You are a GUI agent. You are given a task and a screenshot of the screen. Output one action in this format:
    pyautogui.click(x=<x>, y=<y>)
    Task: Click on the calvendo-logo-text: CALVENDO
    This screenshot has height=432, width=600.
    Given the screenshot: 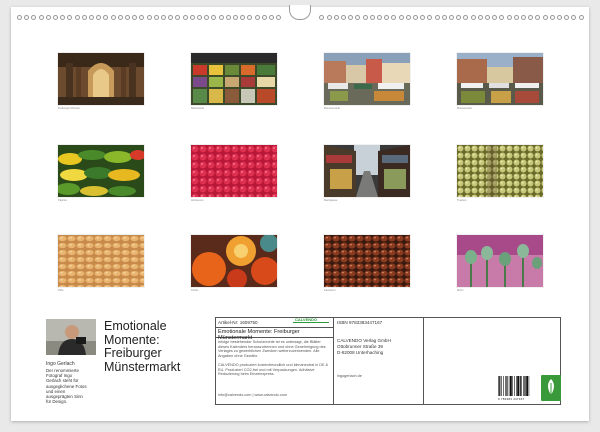 What is the action you would take?
    pyautogui.click(x=306, y=319)
    